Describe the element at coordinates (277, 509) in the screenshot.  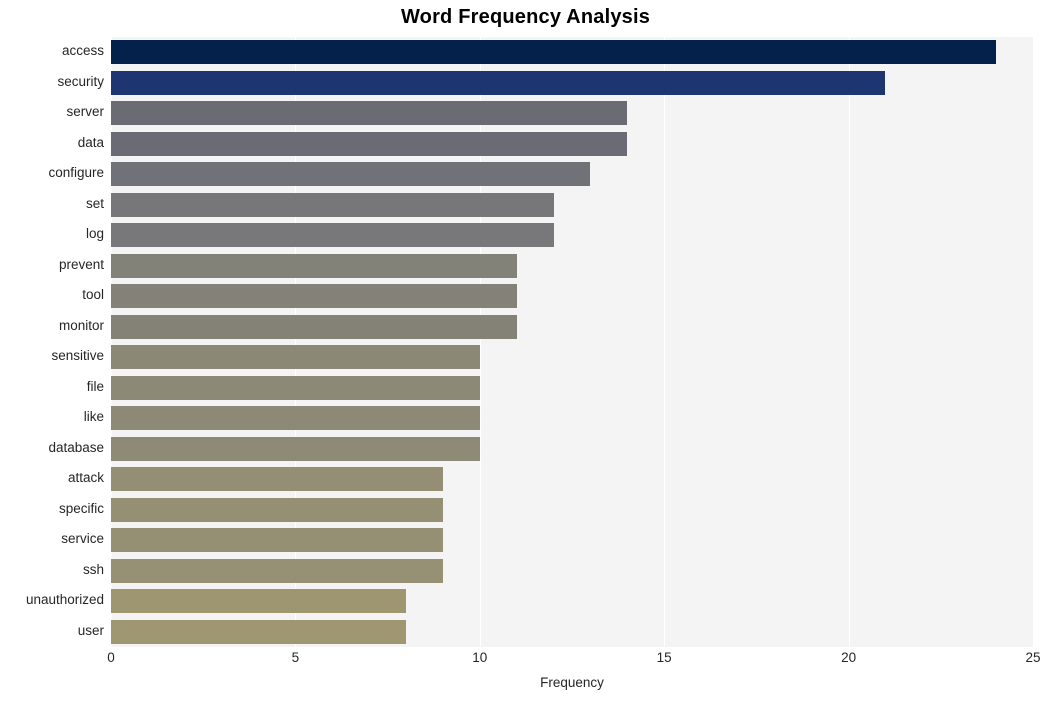
I see `bar-specific` at that location.